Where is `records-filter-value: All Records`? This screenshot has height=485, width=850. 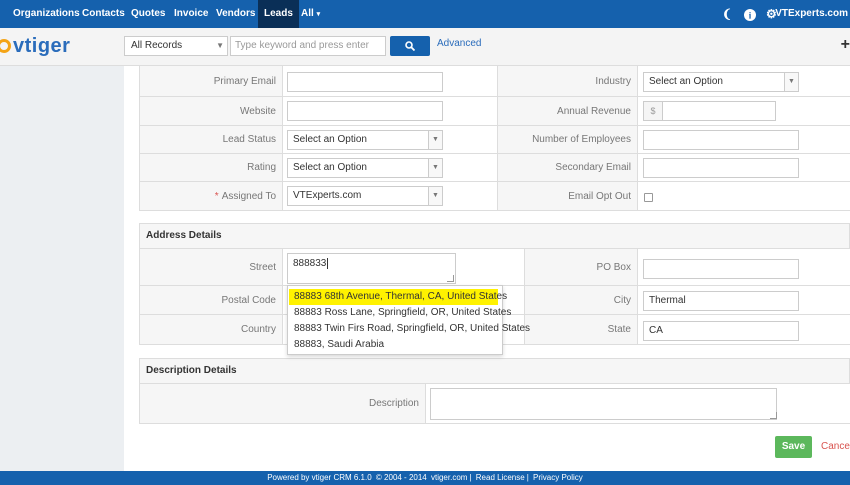 records-filter-value: All Records is located at coordinates (157, 45).